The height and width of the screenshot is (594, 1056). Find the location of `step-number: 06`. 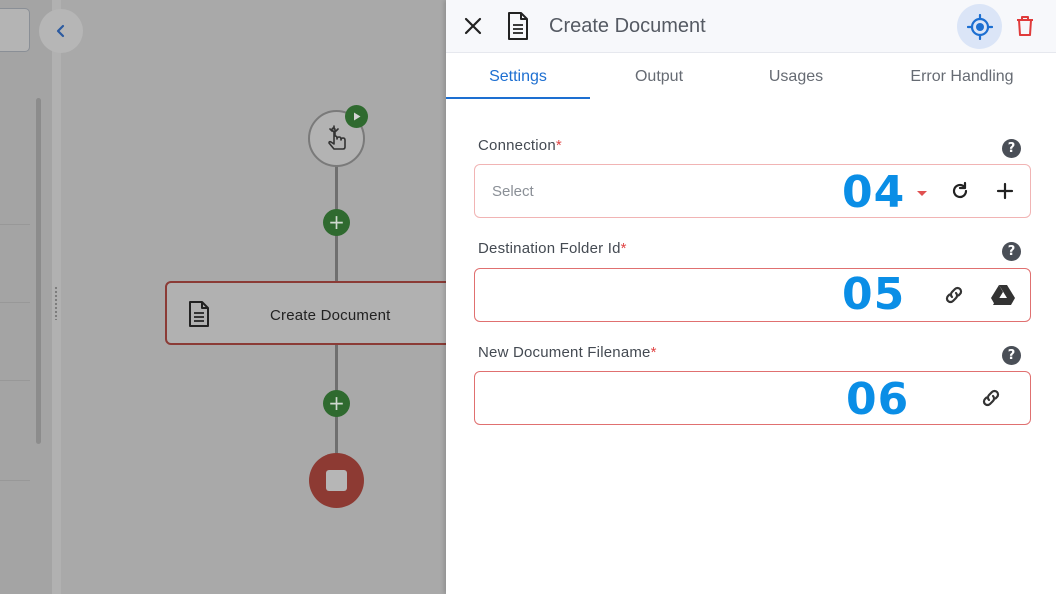

step-number: 06 is located at coordinates (878, 399).